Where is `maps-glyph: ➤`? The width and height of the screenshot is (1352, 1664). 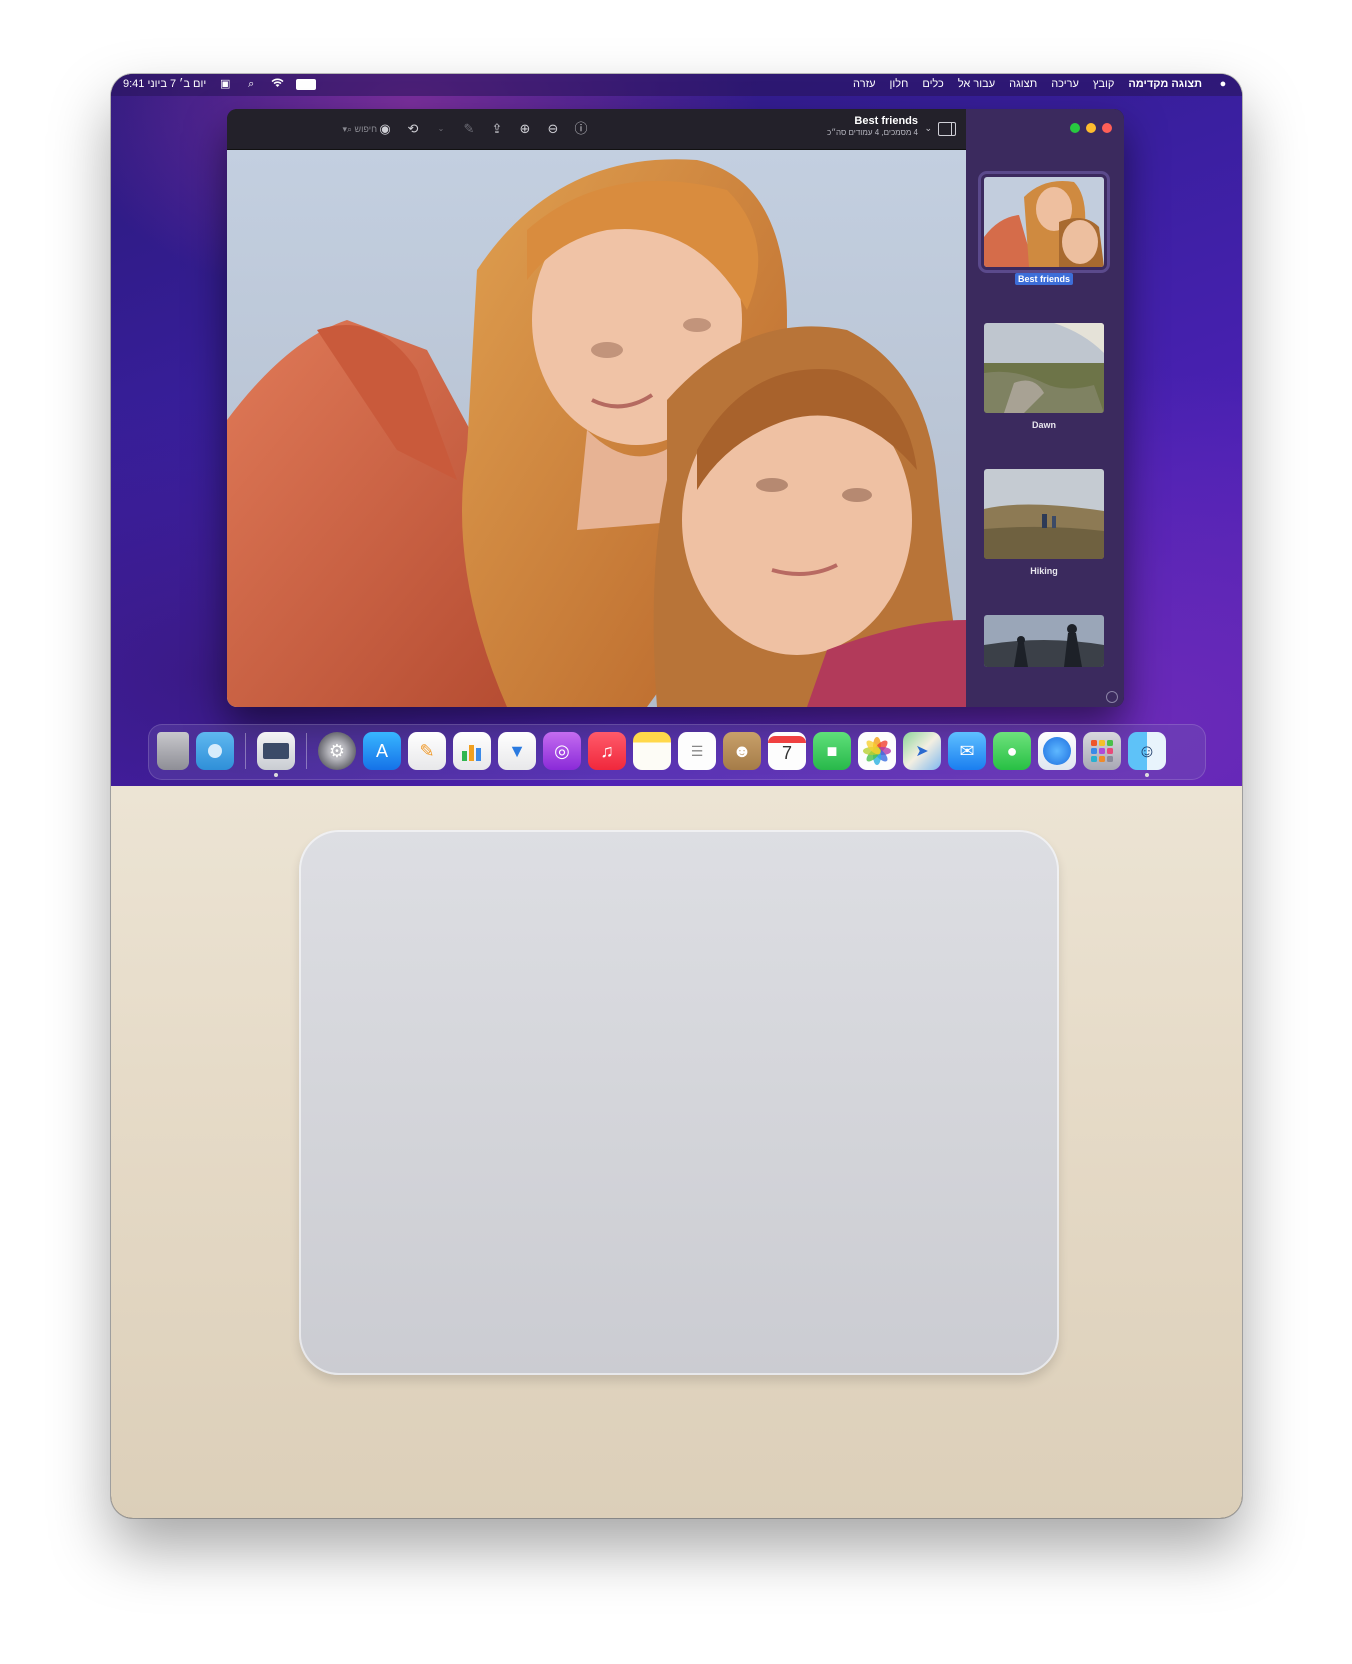
maps-glyph: ➤ is located at coordinates (922, 751).